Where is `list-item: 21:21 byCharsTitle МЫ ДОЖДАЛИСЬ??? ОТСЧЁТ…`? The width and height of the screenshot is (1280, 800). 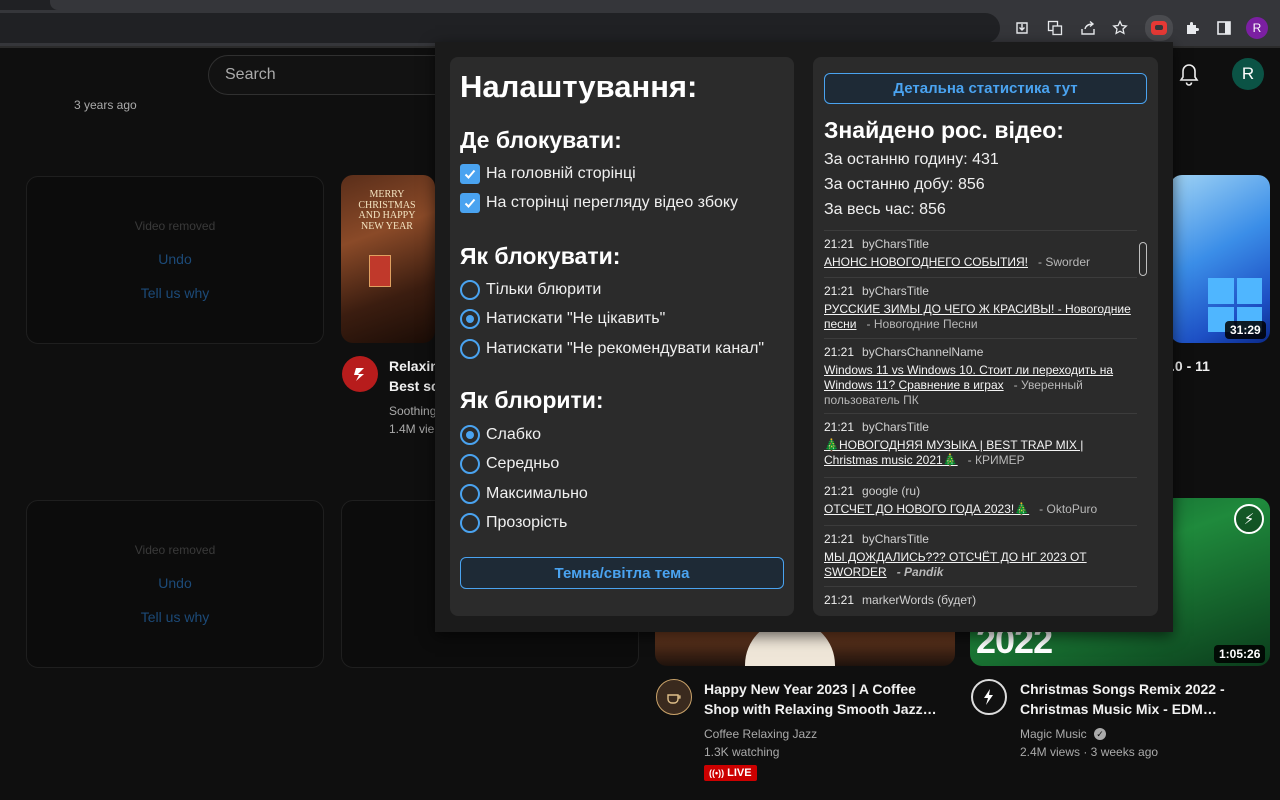 list-item: 21:21 byCharsTitle МЫ ДОЖДАЛИСЬ??? ОТСЧЁТ… is located at coordinates (980, 552).